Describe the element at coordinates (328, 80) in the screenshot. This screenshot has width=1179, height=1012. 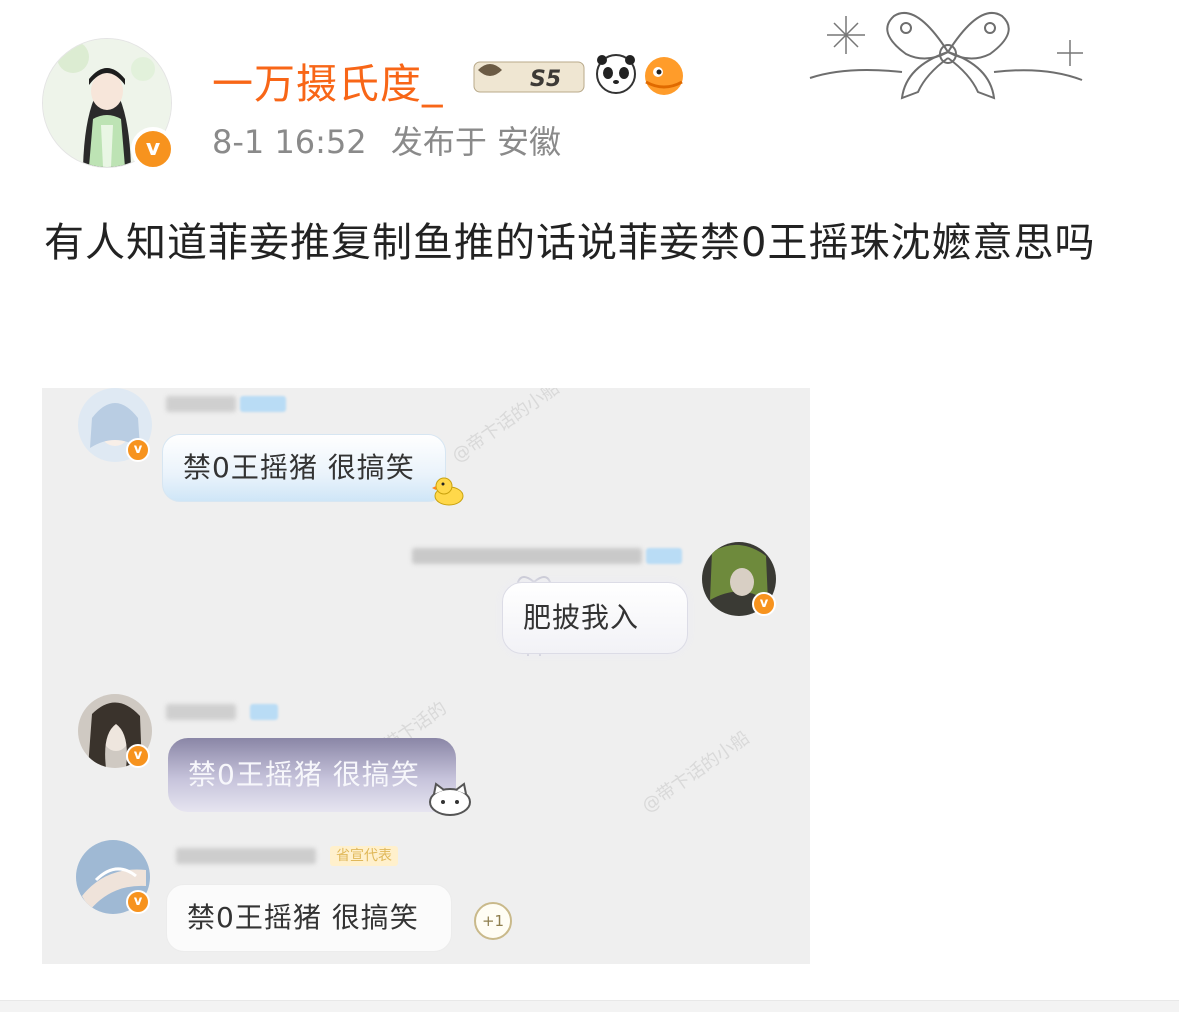
I see `author-name: 一万摄氏度_` at that location.